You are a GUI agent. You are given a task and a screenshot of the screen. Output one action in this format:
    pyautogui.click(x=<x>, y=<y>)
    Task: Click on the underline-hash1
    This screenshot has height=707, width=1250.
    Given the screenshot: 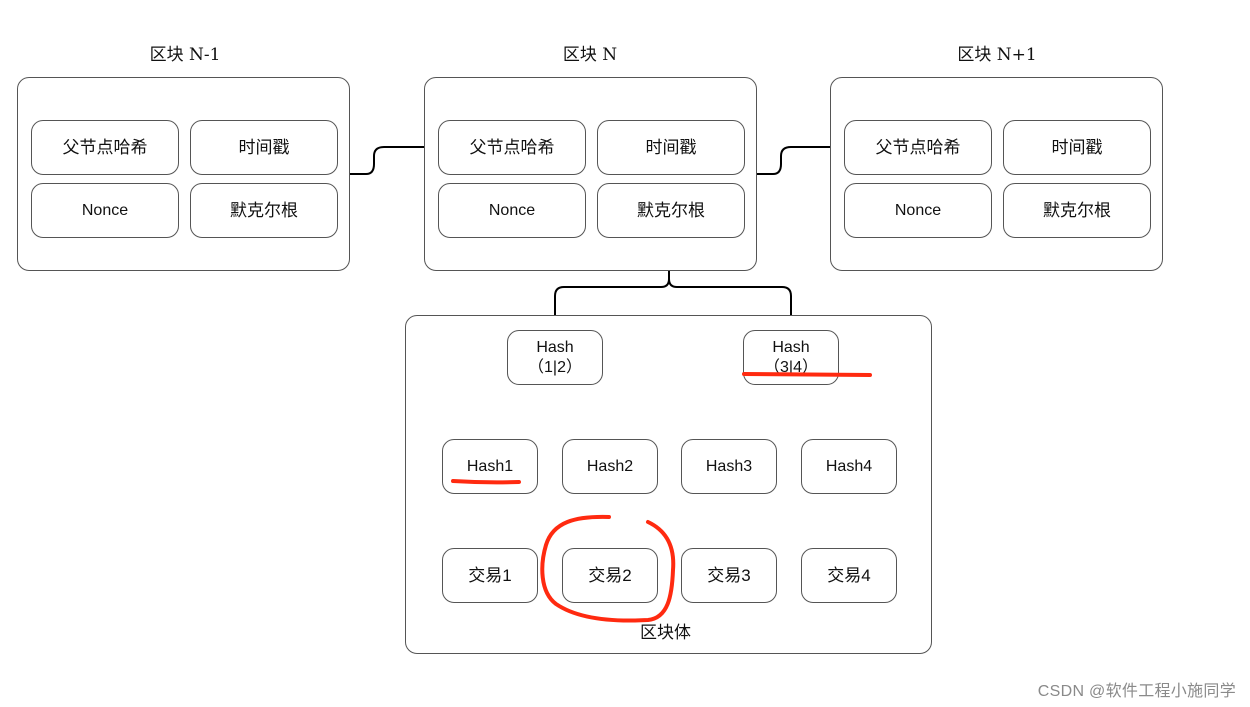 What is the action you would take?
    pyautogui.click(x=486, y=482)
    